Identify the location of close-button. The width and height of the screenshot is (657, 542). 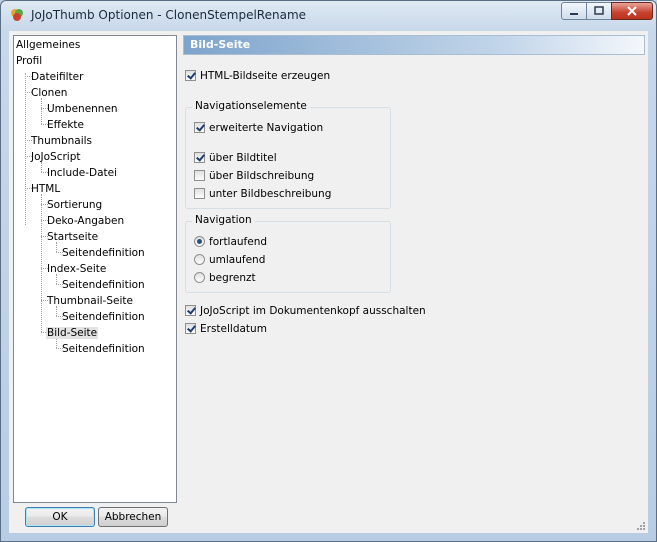
(632, 11).